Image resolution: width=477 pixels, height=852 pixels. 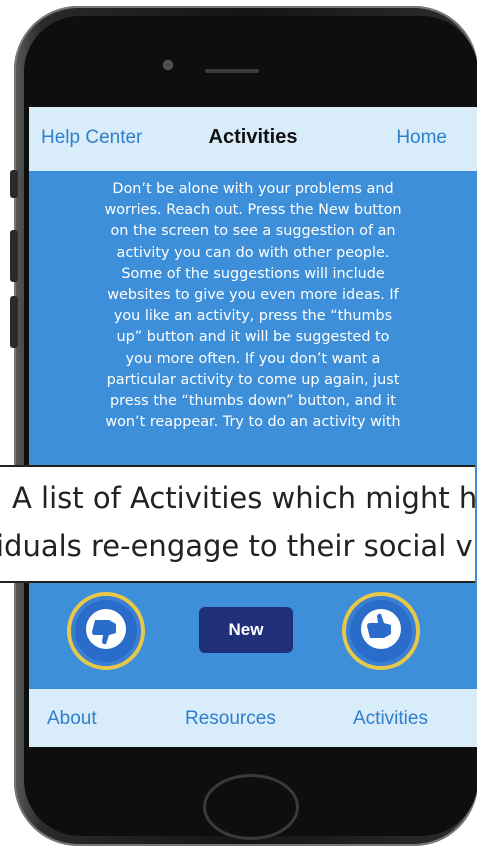 I want to click on tab-about: About, so click(x=72, y=719).